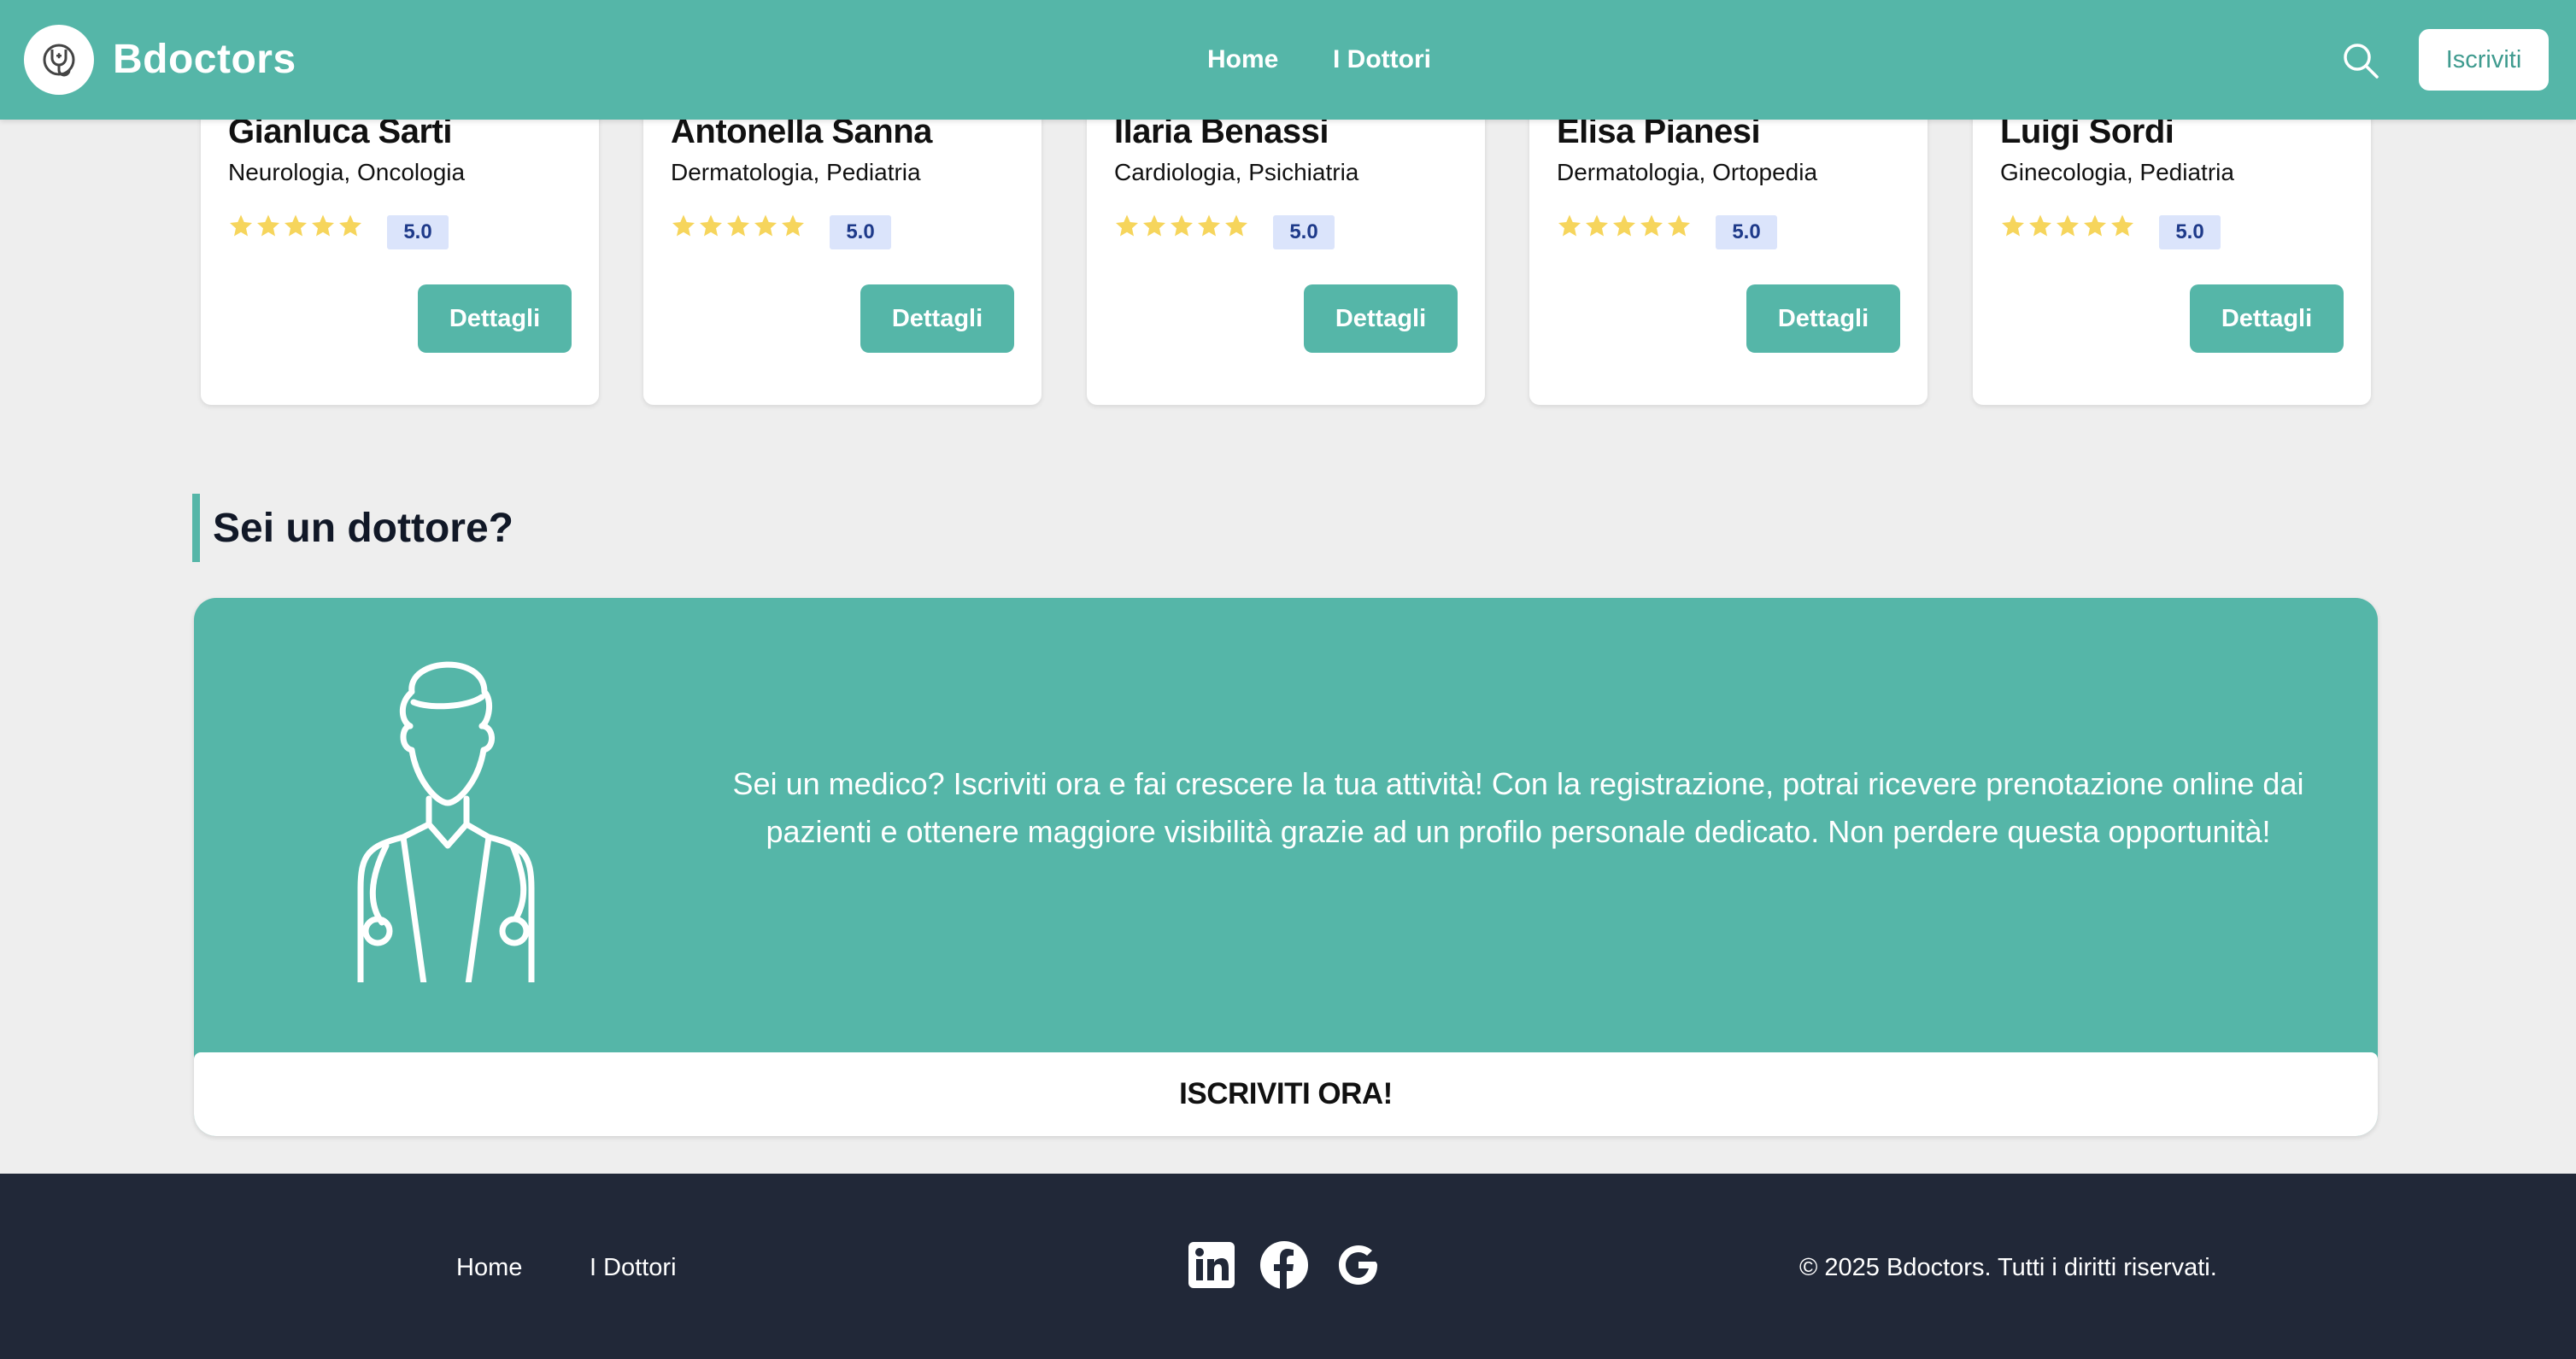 The image size is (2576, 1359). Describe the element at coordinates (196, 528) in the screenshot. I see `section-accent-bar` at that location.